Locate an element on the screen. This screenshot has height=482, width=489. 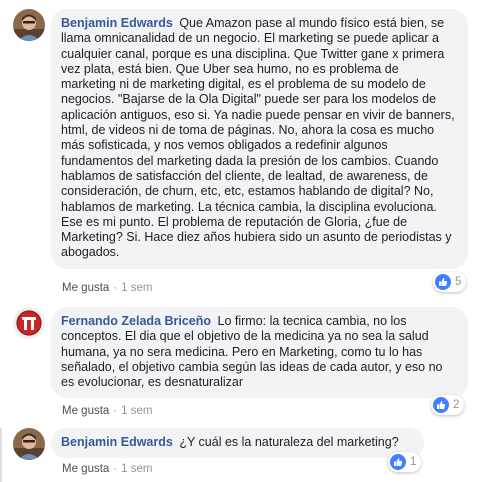
reaction-count: 5 is located at coordinates (458, 282).